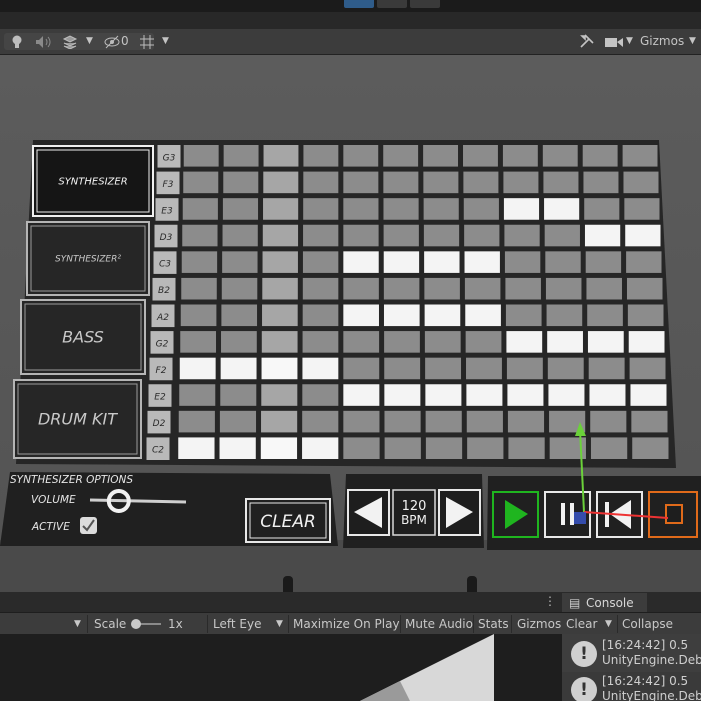  Describe the element at coordinates (70, 43) in the screenshot. I see `effects-icon` at that location.